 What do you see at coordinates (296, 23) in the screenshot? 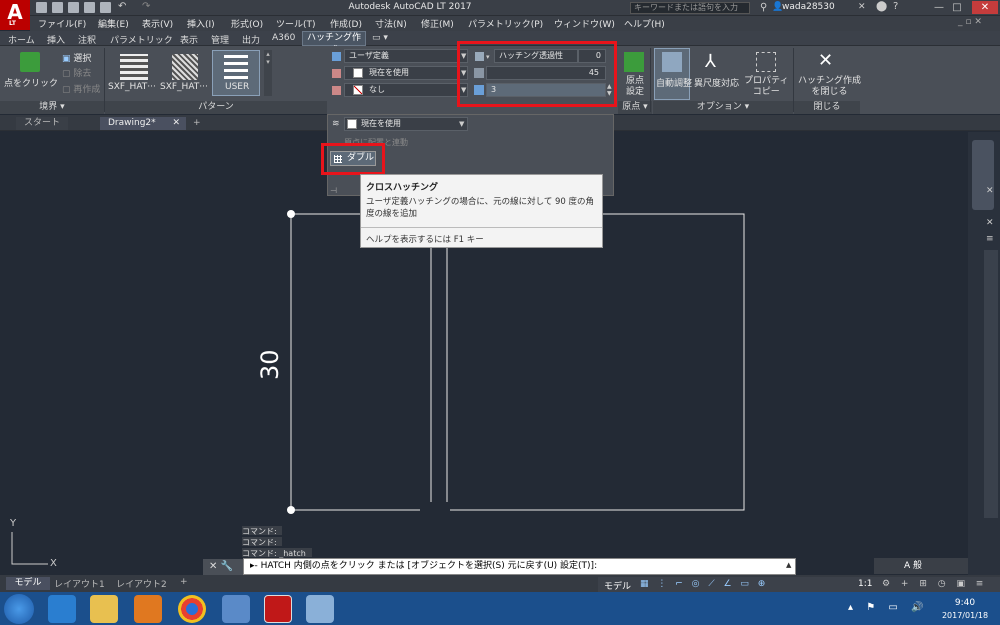
I see `menu-tools: ツール(T)` at bounding box center [296, 23].